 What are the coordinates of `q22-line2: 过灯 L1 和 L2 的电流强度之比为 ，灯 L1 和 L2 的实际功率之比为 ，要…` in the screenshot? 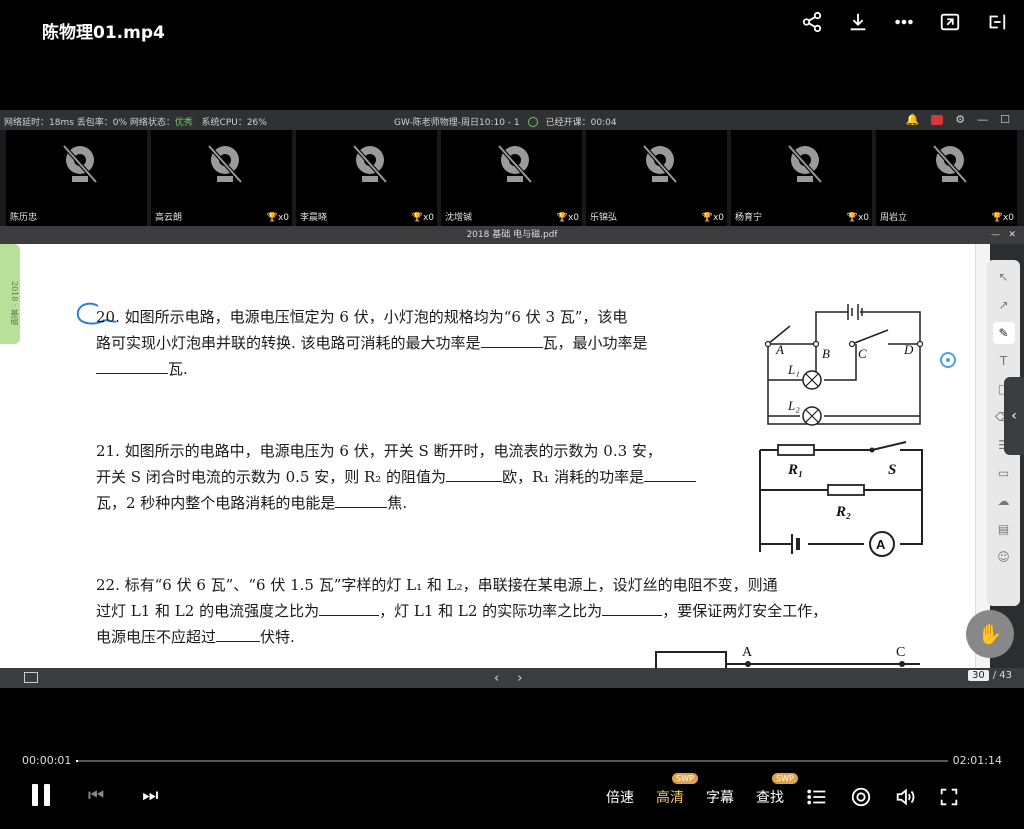 It's located at (511, 611).